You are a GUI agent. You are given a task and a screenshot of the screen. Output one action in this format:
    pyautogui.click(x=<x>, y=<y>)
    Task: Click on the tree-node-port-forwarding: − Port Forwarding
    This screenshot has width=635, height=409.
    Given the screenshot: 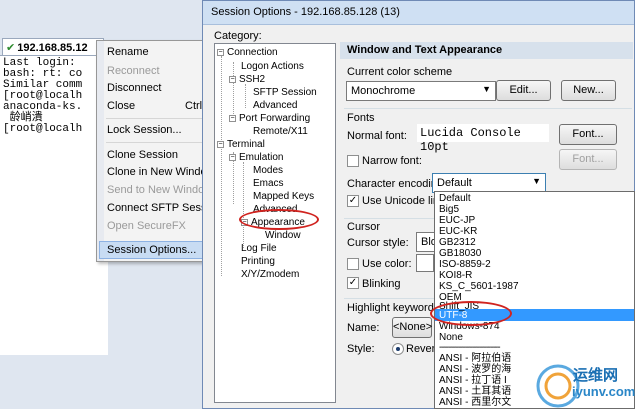 What is the action you would take?
    pyautogui.click(x=269, y=119)
    